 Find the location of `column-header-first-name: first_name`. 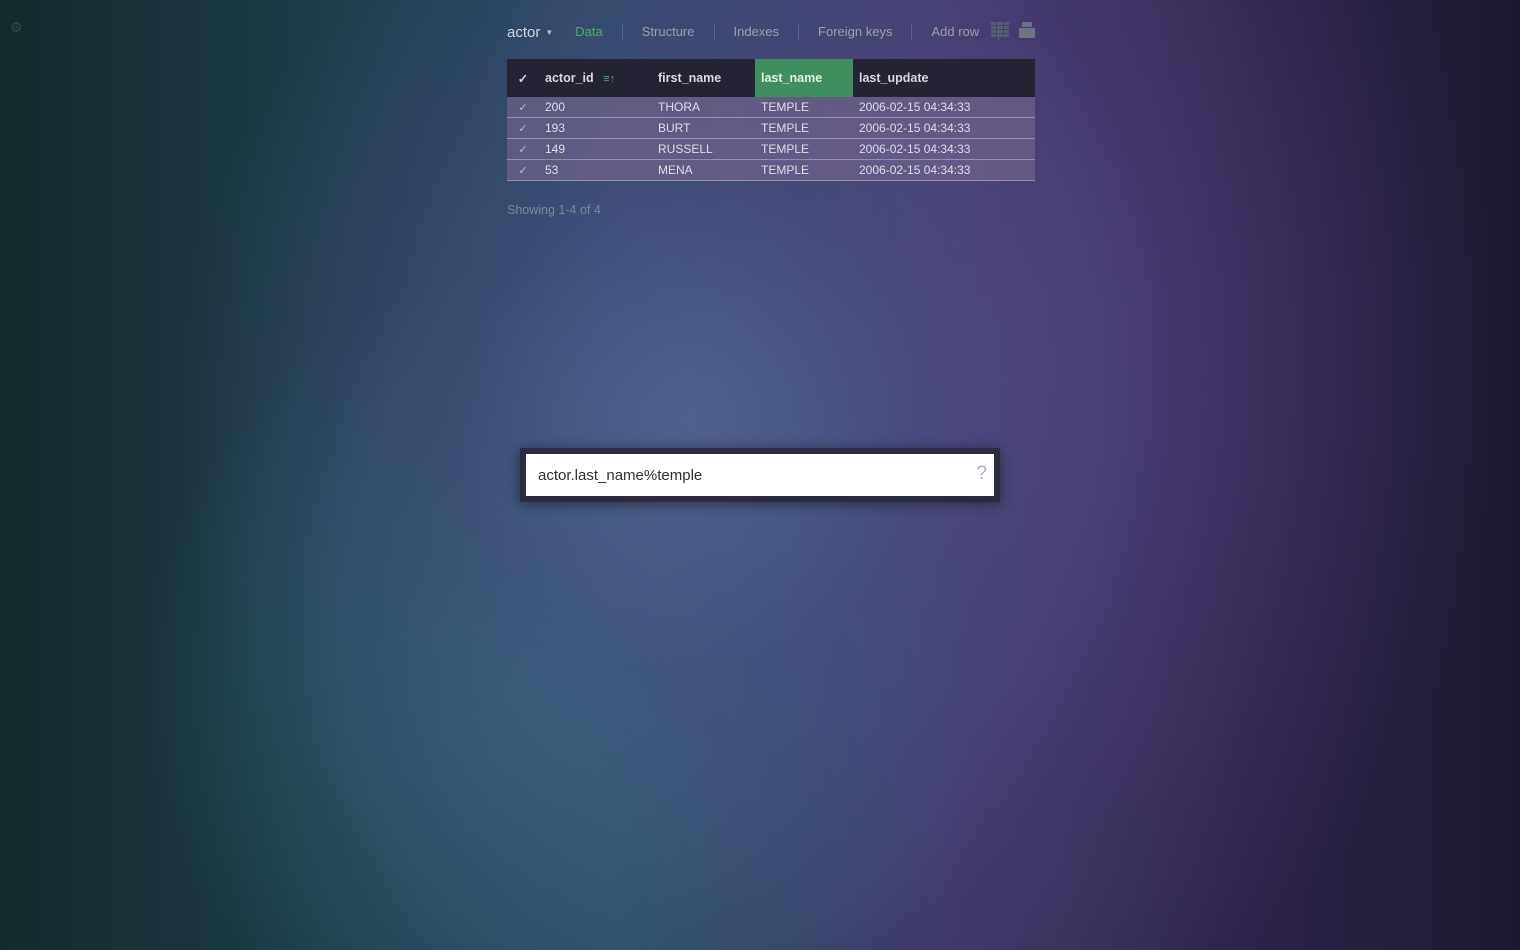

column-header-first-name: first_name is located at coordinates (703, 78).